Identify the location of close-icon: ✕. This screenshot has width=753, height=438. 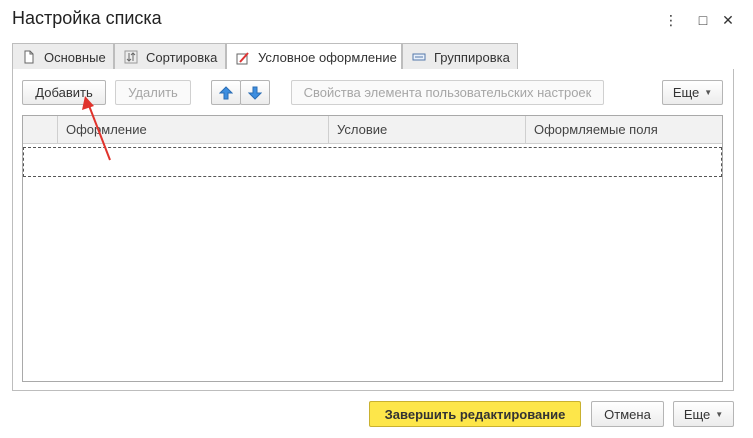
(728, 20).